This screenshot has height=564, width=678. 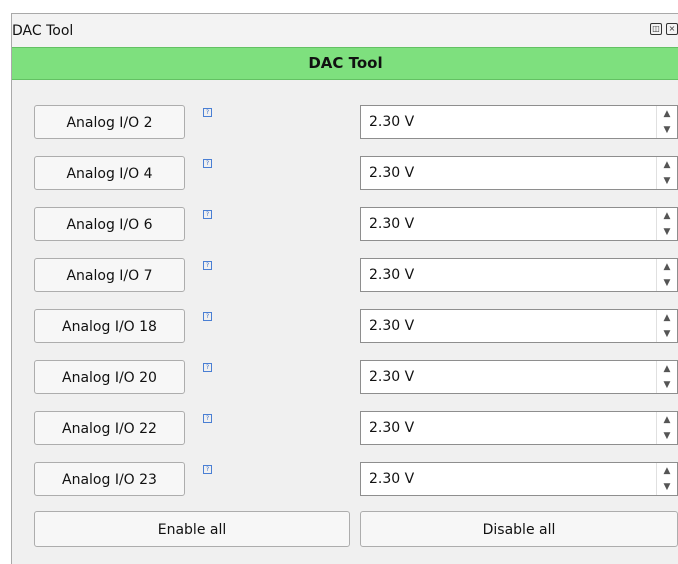 I want to click on header-bar: DAC Tool, so click(x=345, y=63).